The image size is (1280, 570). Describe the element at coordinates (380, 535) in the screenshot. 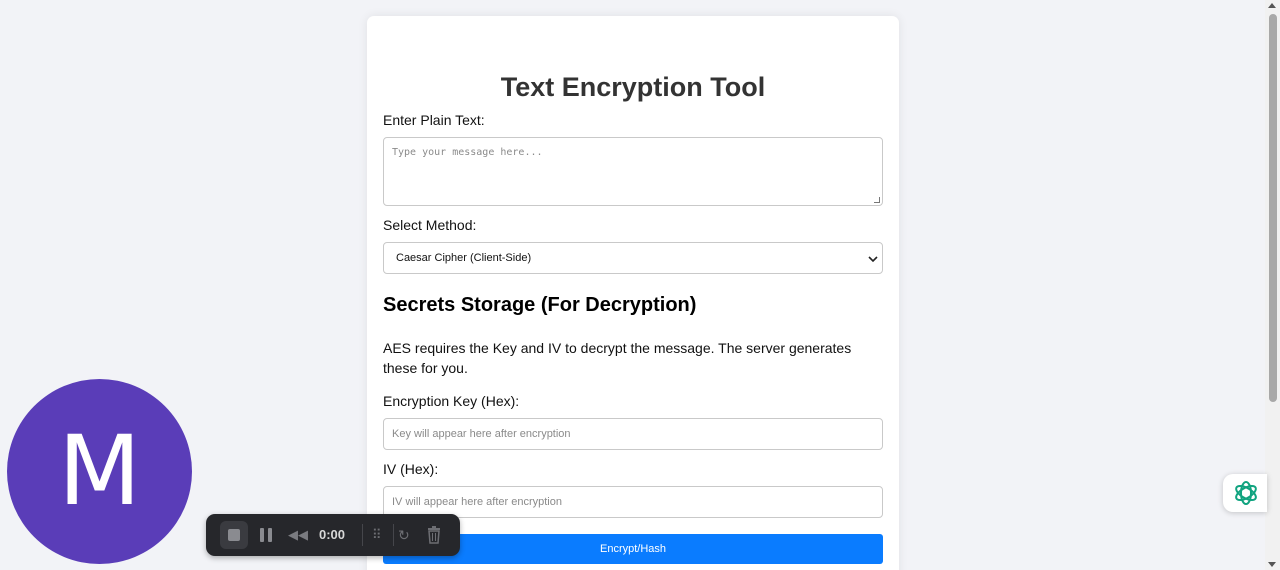

I see `grid-icon: ⠿` at that location.